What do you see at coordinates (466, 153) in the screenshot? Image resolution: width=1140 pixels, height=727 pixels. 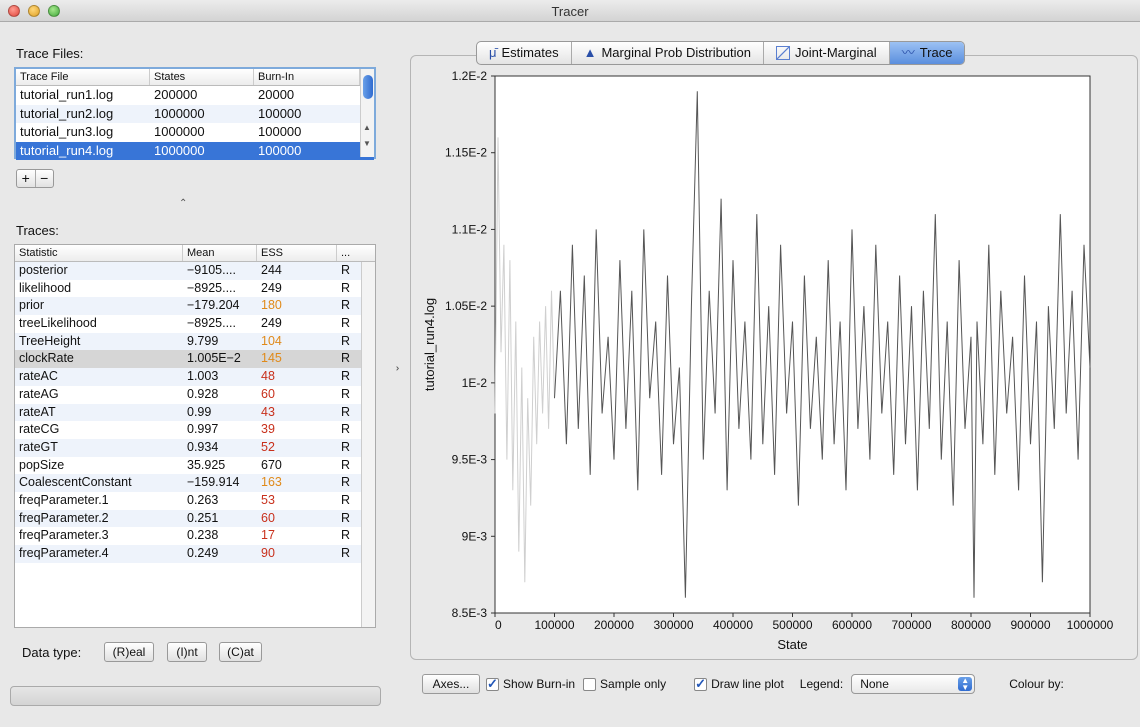 I see `y-tick-label: 1.15E-2` at bounding box center [466, 153].